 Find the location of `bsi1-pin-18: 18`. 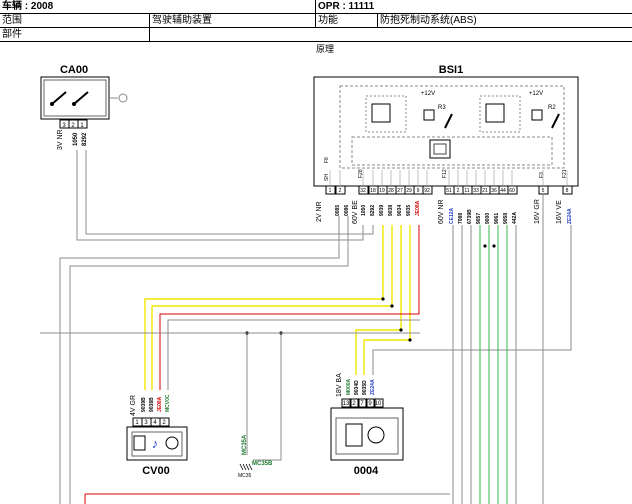

bsi1-pin-18: 18 is located at coordinates (373, 191).